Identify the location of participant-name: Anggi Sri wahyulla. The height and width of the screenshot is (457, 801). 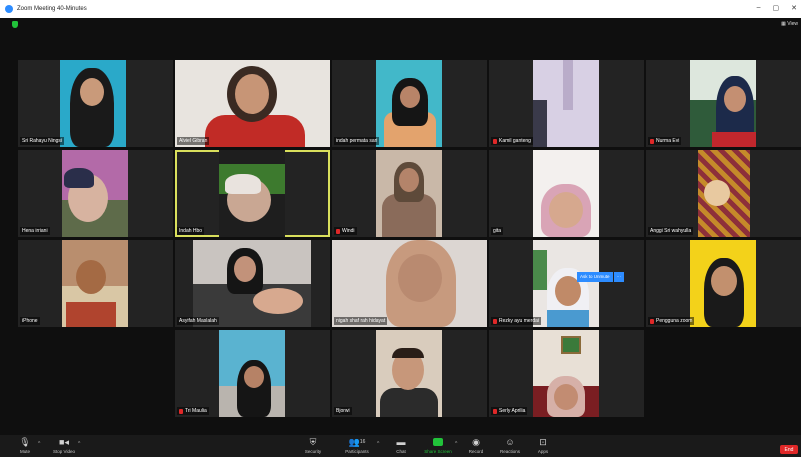
(671, 231).